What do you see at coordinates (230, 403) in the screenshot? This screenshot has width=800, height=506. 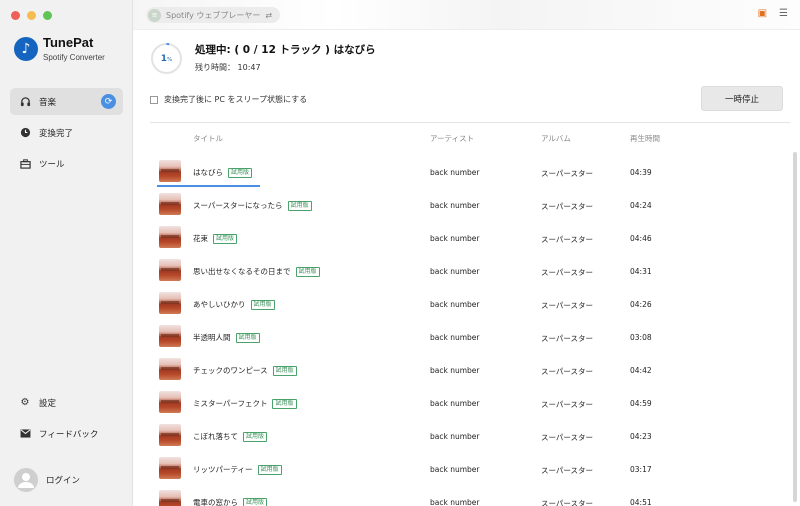 I see `track-title: ミスターパーフェクト` at bounding box center [230, 403].